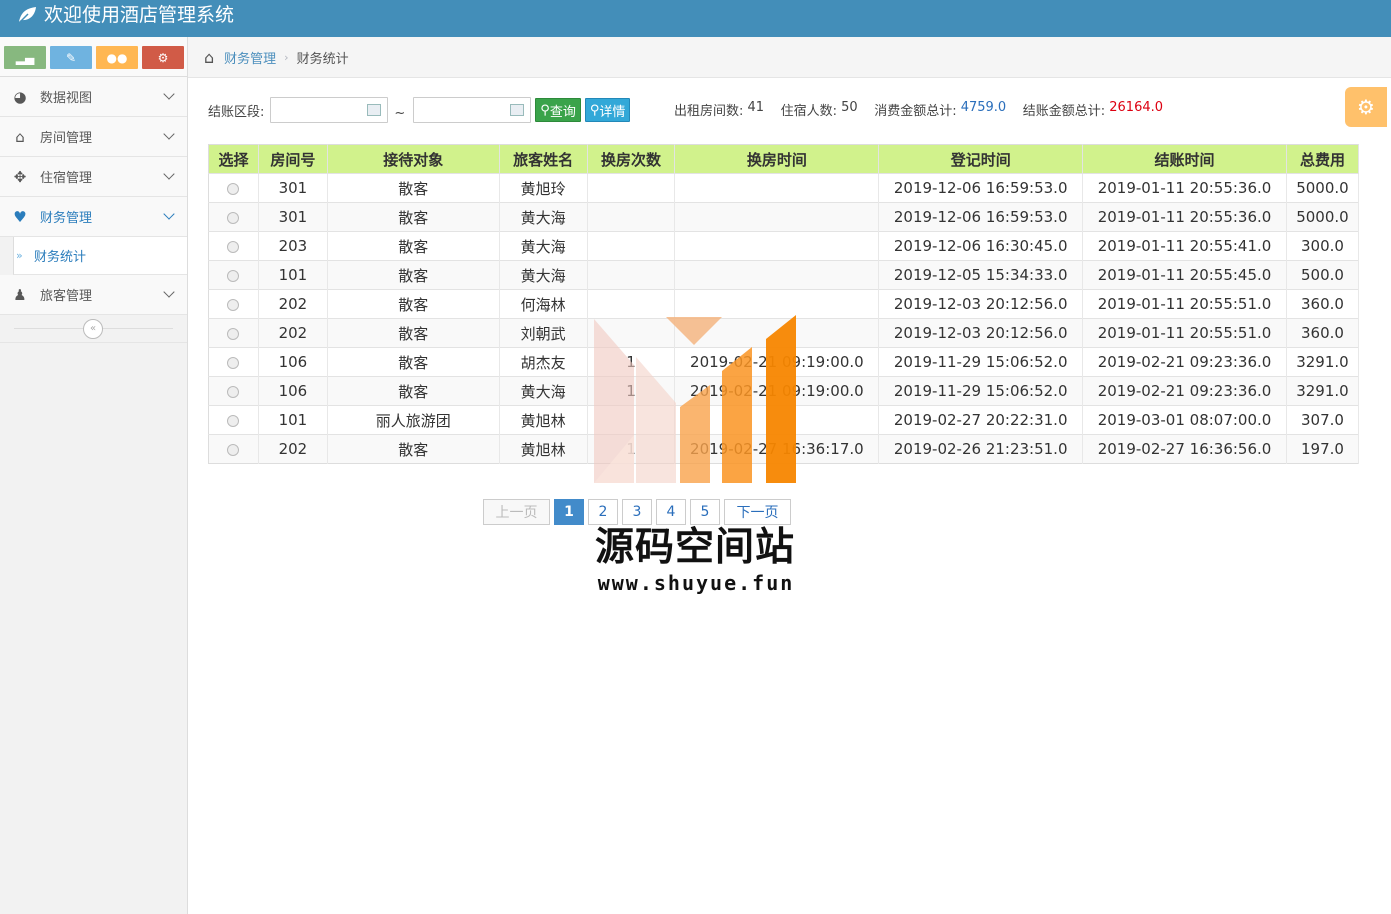 The height and width of the screenshot is (914, 1391). Describe the element at coordinates (1184, 420) in the screenshot. I see `table-cell: 2019-03-01 08:07:00.0` at that location.